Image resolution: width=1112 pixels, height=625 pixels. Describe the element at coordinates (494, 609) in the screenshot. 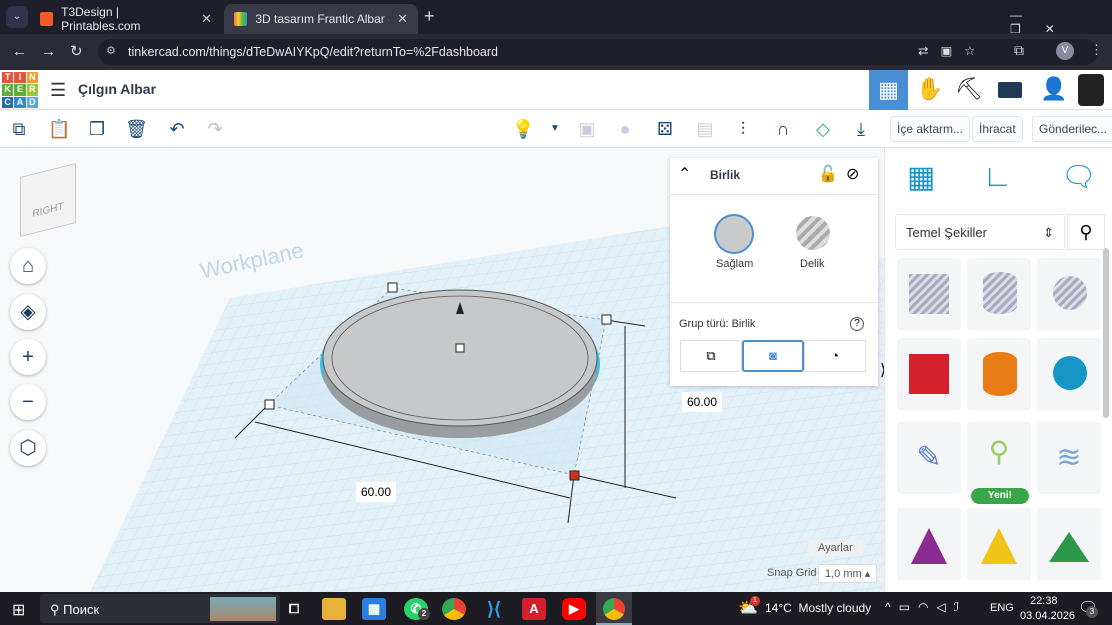

I see `vscode-icon: ⟩⟨` at that location.